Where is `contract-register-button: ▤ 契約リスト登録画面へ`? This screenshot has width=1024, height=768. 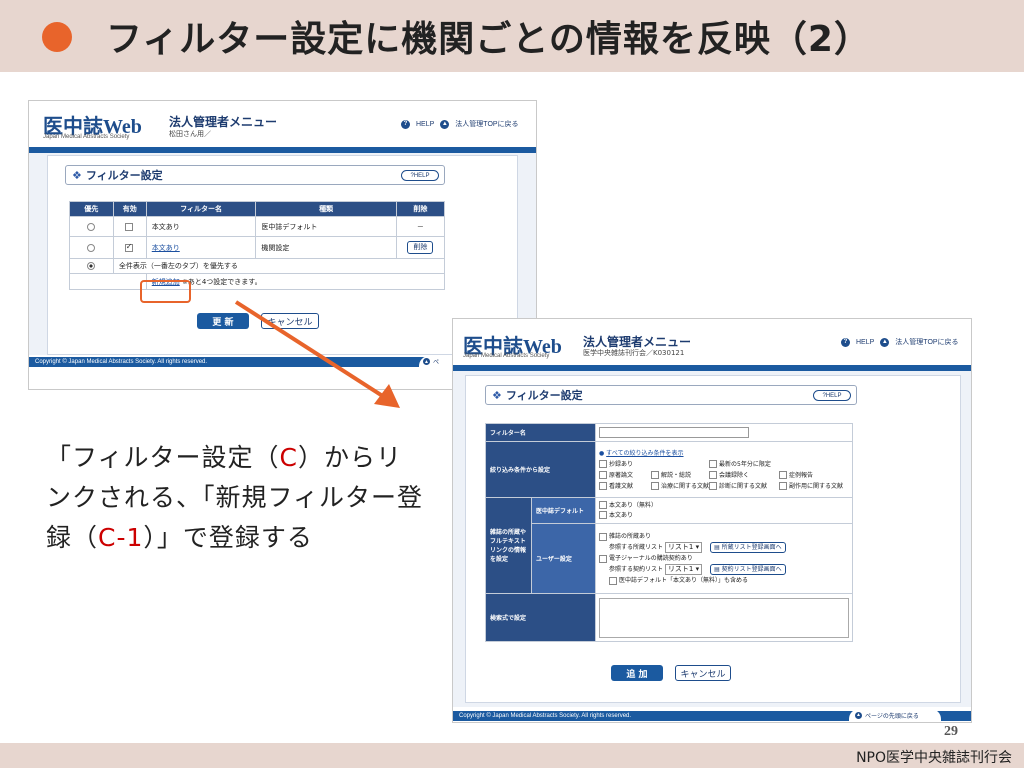 contract-register-button: ▤ 契約リスト登録画面へ is located at coordinates (748, 569).